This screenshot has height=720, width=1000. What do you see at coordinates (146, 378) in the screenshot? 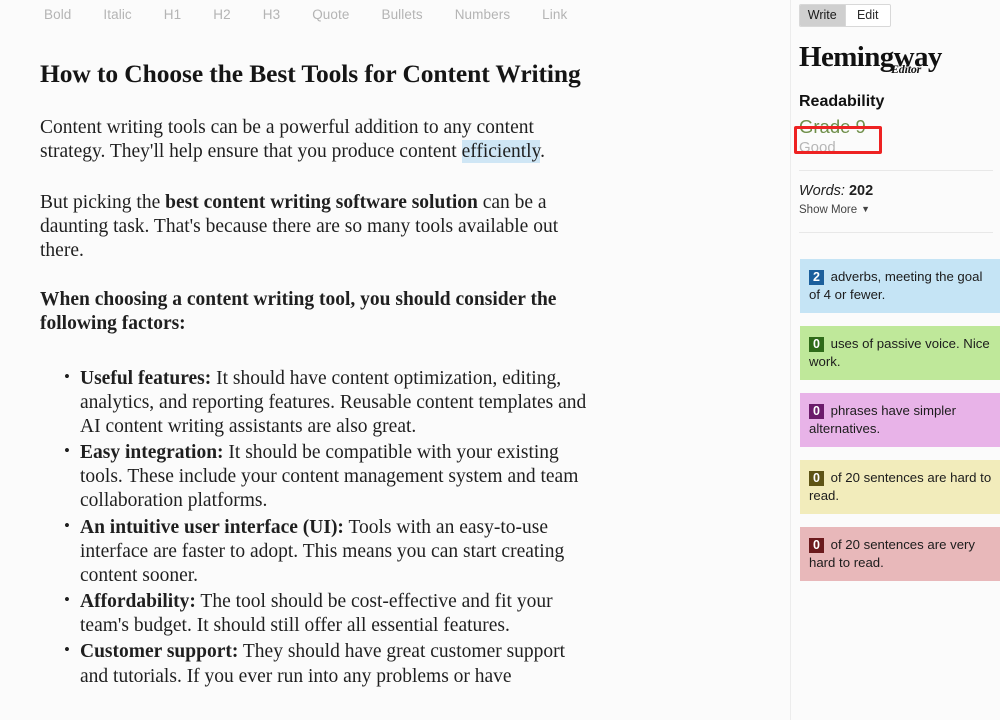
I see `list-item-term: Useful features:` at bounding box center [146, 378].